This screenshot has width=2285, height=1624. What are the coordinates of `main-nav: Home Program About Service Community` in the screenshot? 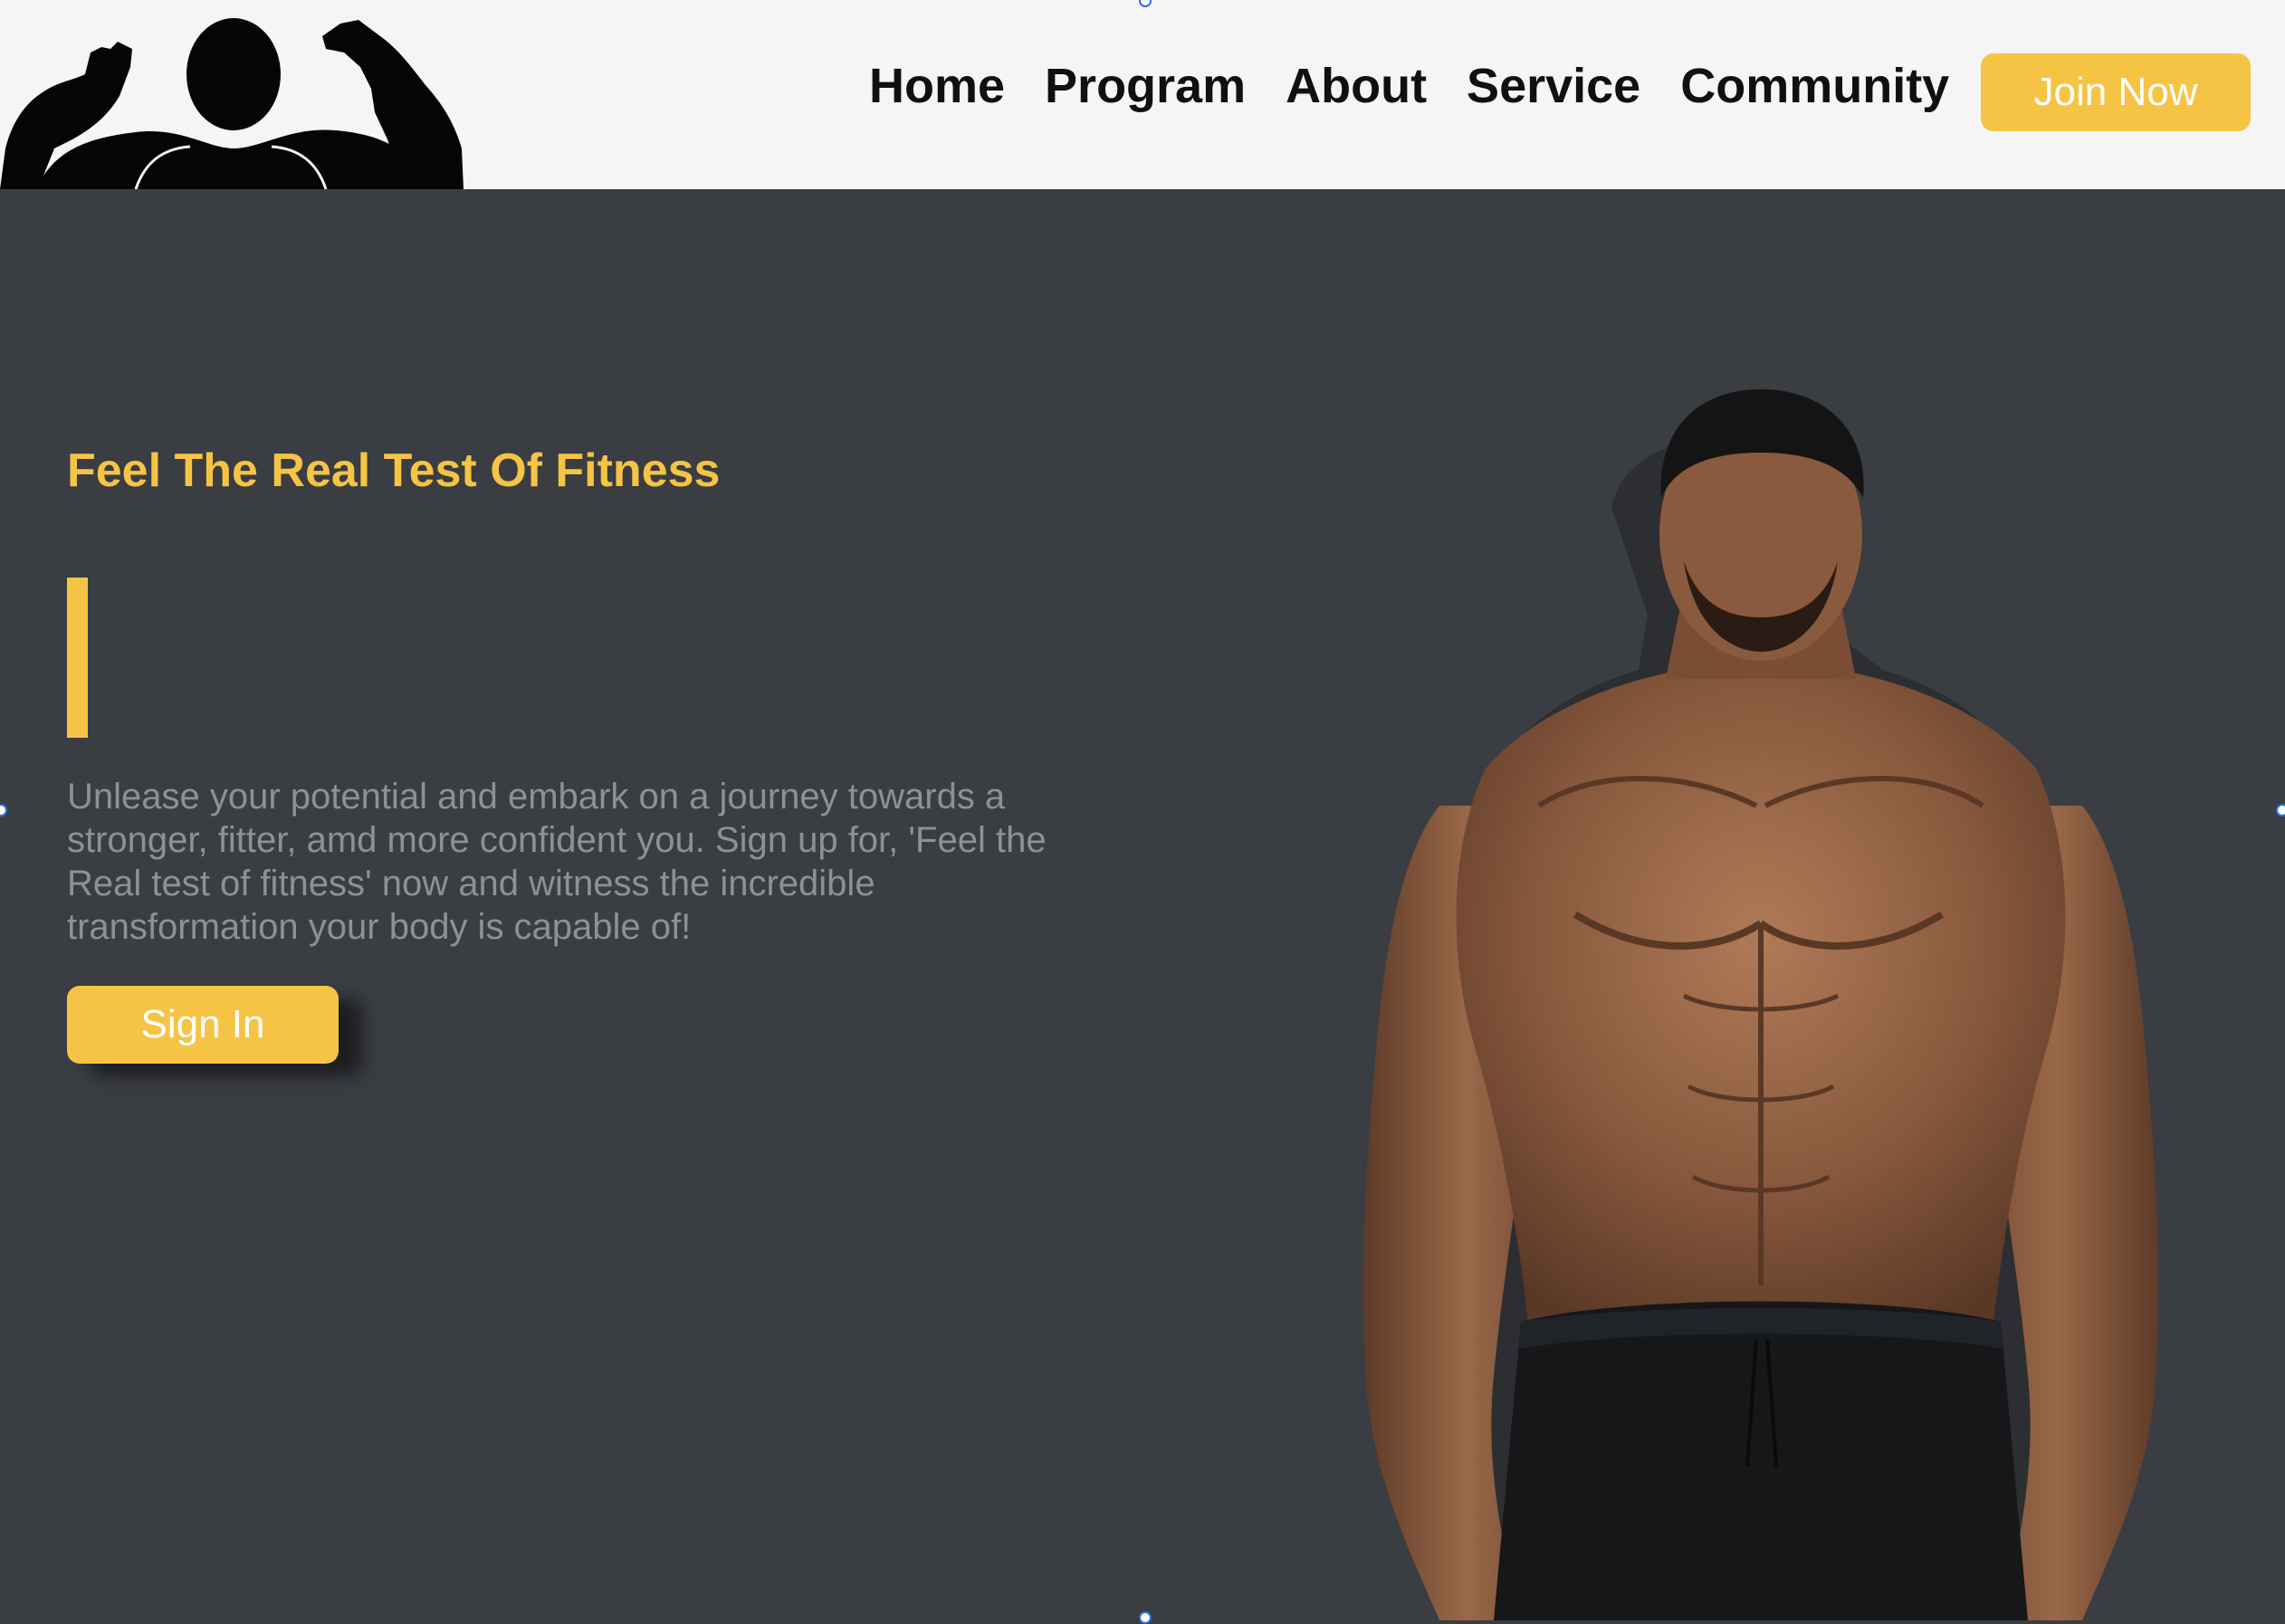 It's located at (1409, 86).